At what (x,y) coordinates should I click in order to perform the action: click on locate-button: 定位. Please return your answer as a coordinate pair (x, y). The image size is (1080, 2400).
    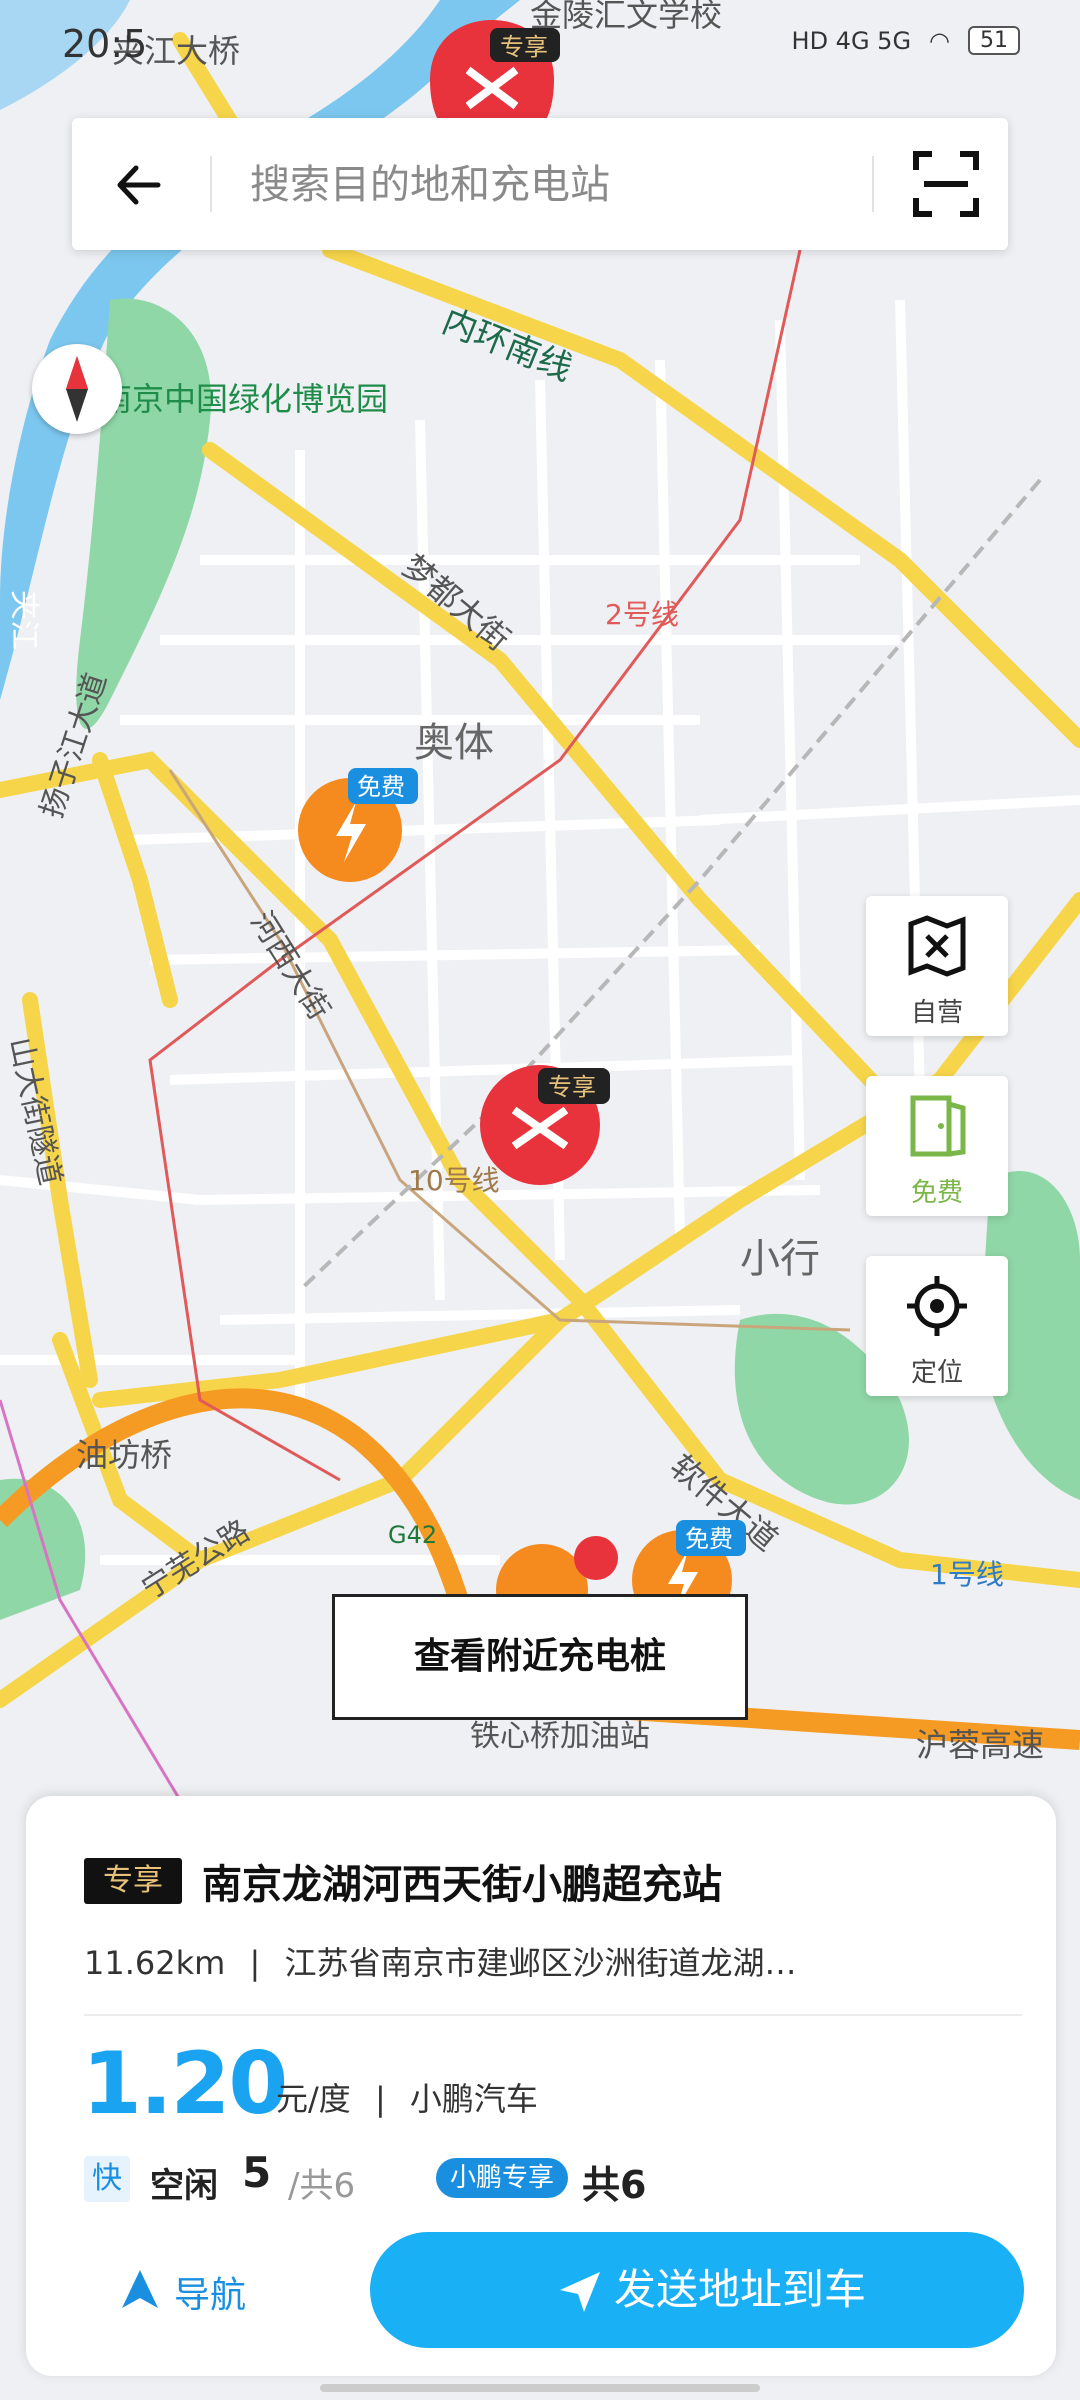
    Looking at the image, I should click on (937, 1326).